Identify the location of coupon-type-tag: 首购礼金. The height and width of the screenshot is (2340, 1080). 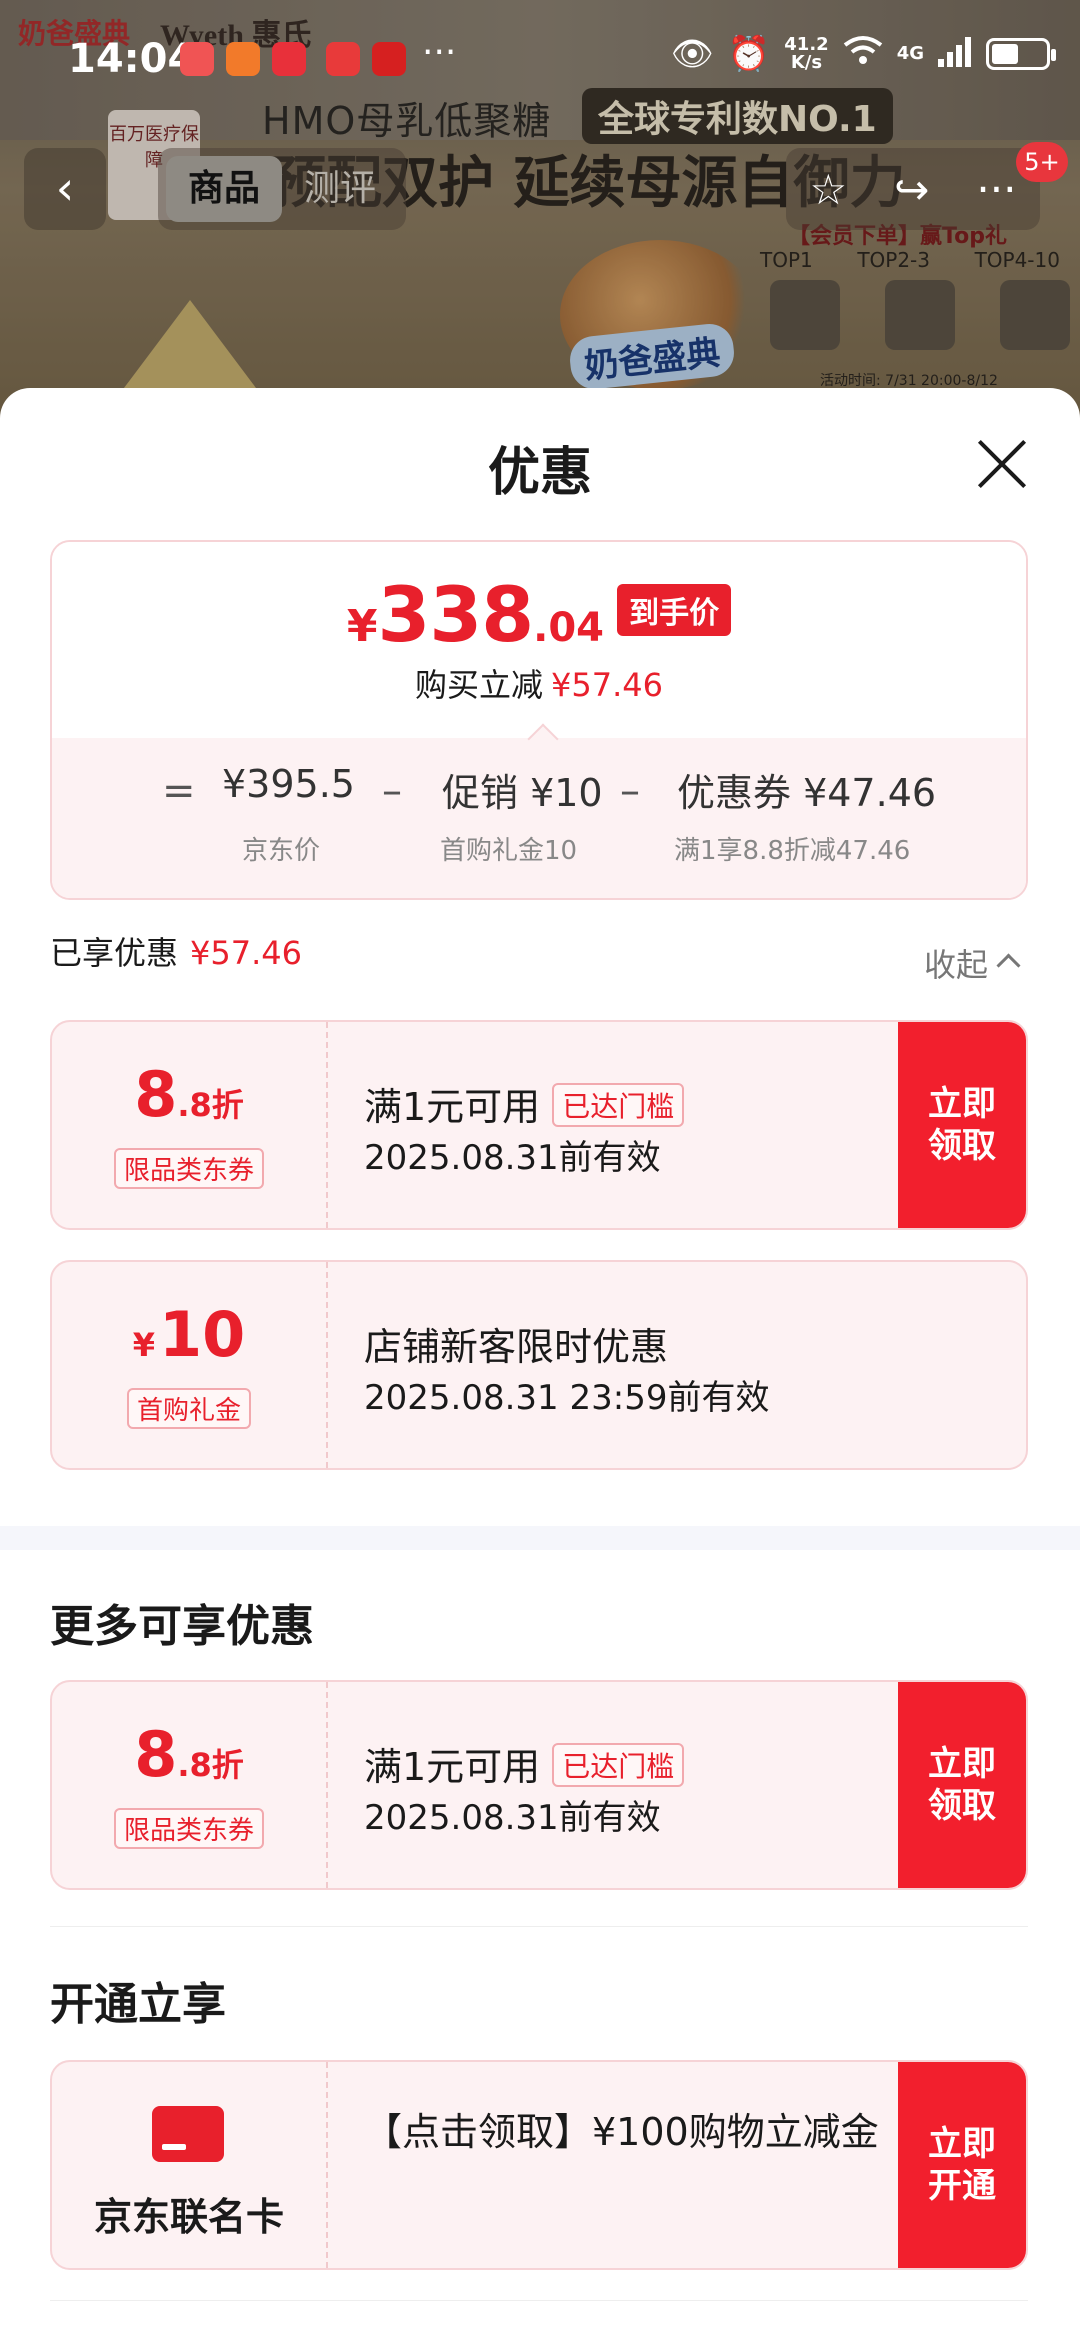
(189, 1408).